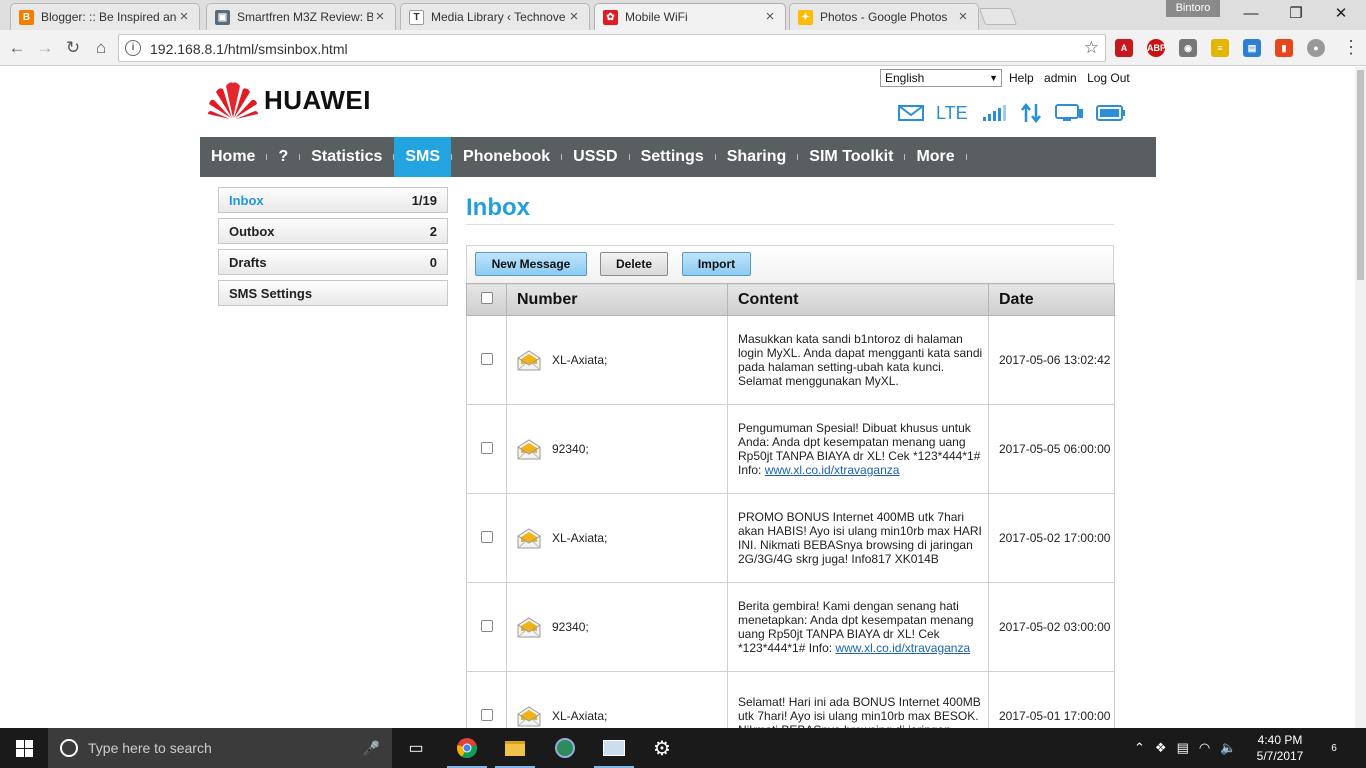 The width and height of the screenshot is (1366, 768). What do you see at coordinates (1280, 748) in the screenshot?
I see `taskbar-clock: 4:40 PM 5/7/2017` at bounding box center [1280, 748].